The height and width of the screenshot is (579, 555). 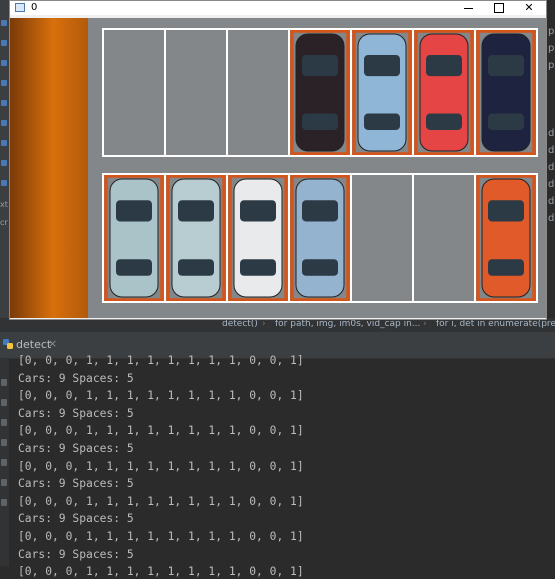 I want to click on console-gutter, so click(x=4, y=462).